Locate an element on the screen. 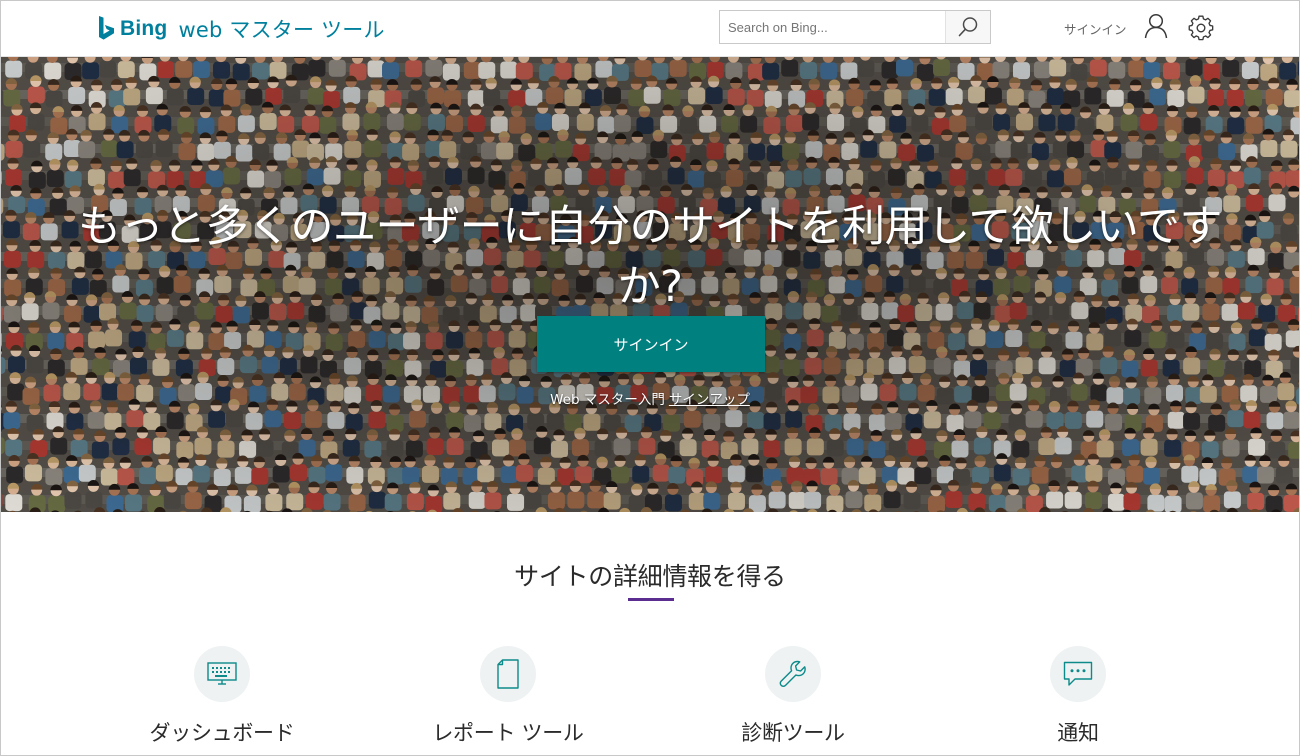 This screenshot has height=756, width=1300. section-underline is located at coordinates (651, 599).